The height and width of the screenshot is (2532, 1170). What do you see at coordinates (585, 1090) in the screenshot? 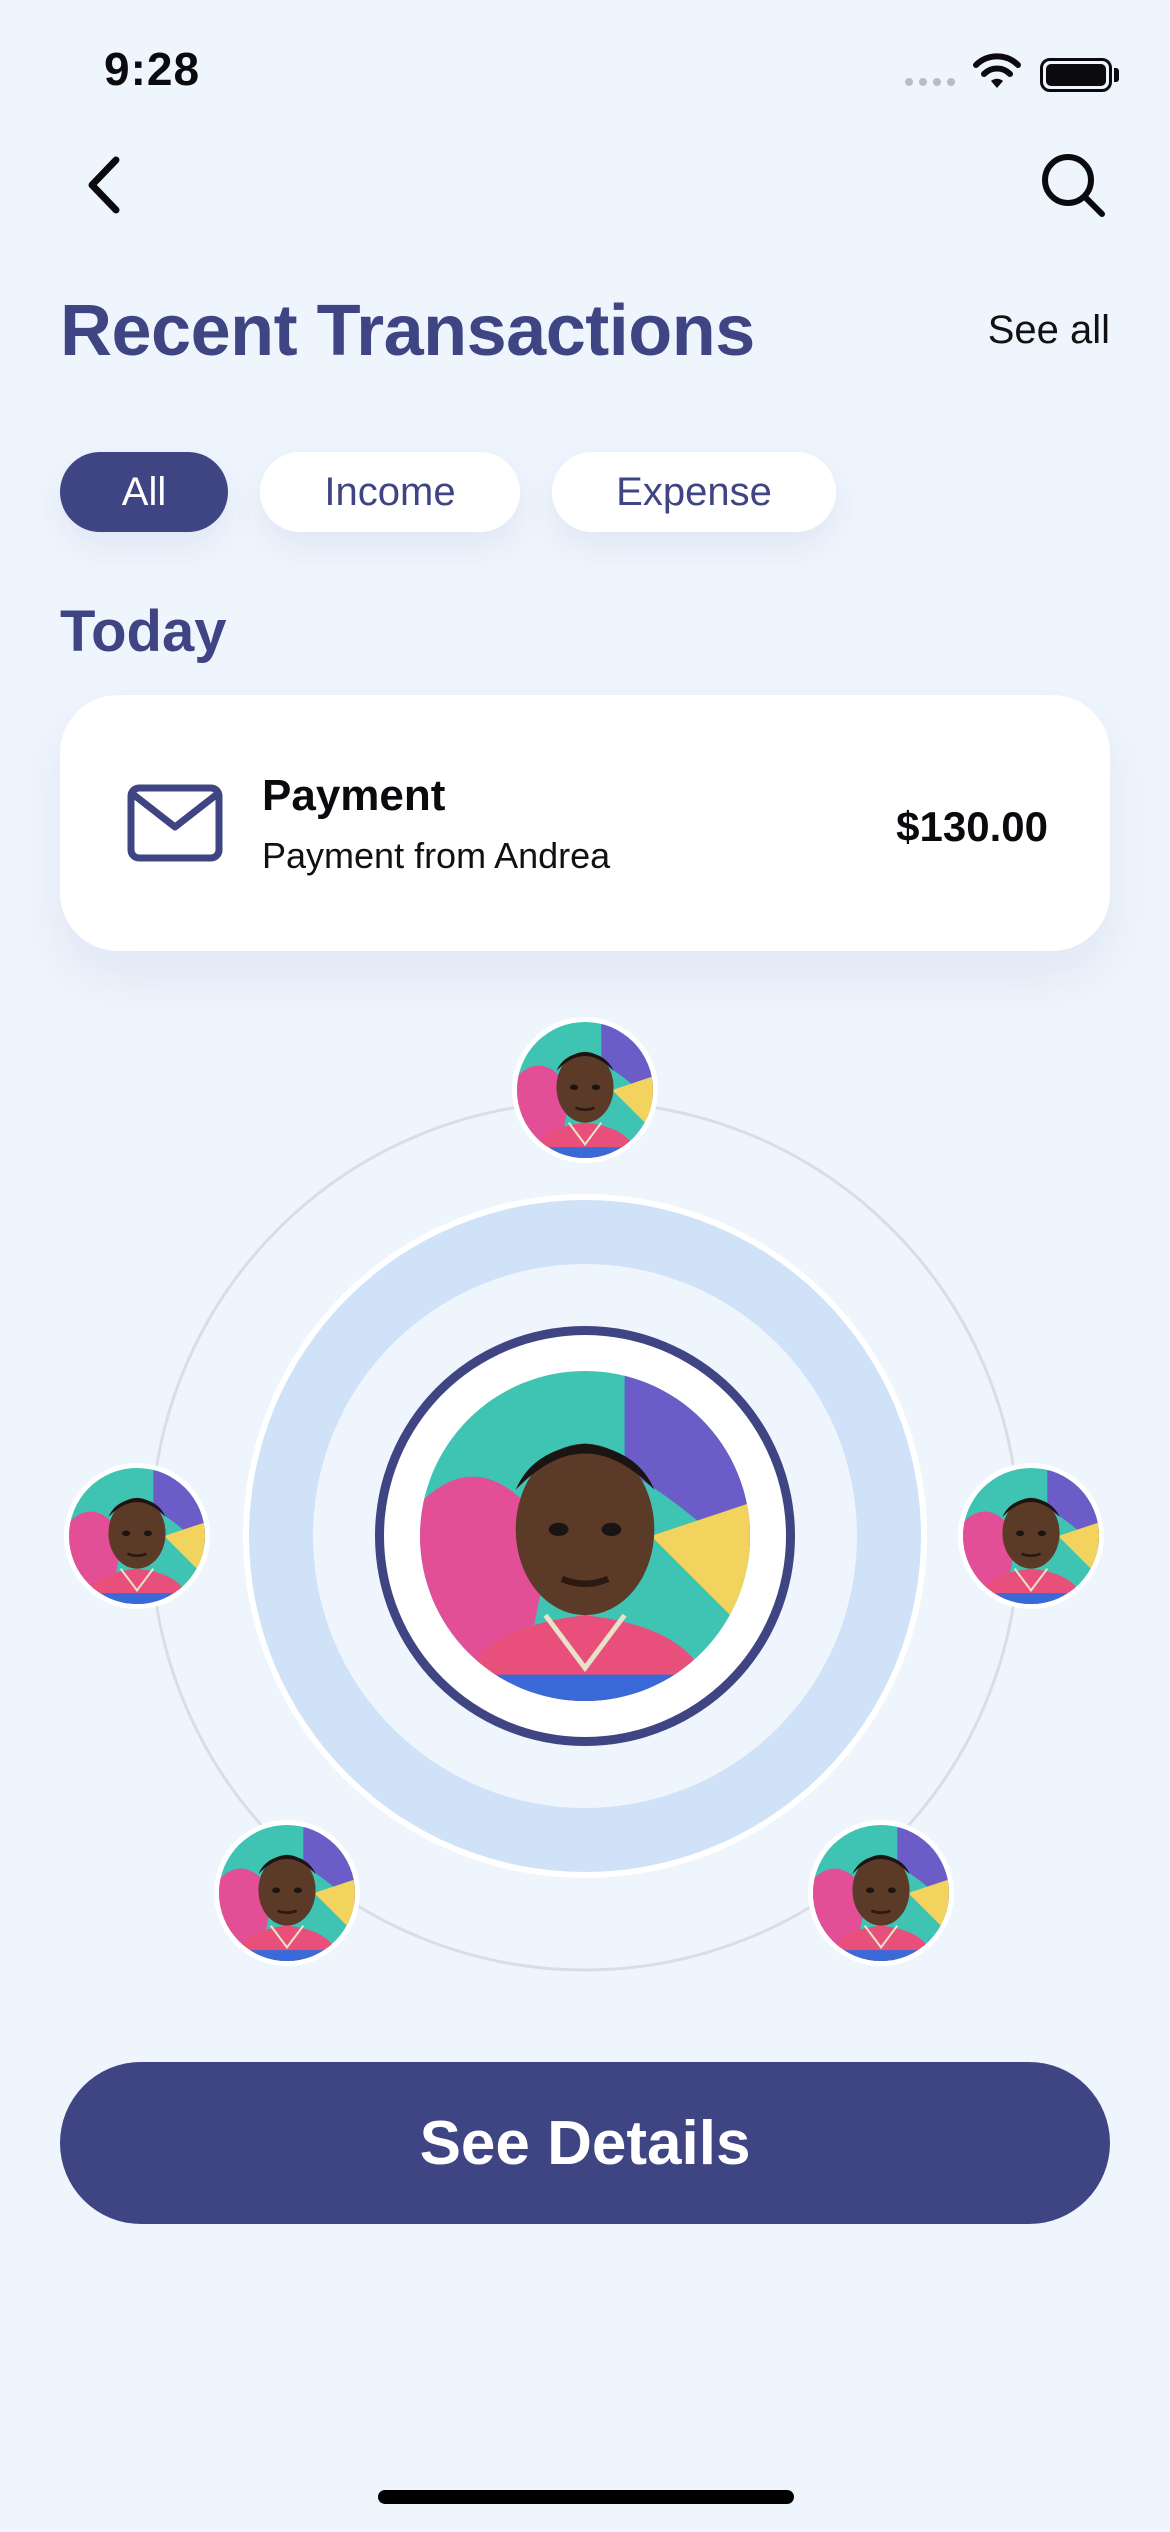
I see `contact-avatar-top` at bounding box center [585, 1090].